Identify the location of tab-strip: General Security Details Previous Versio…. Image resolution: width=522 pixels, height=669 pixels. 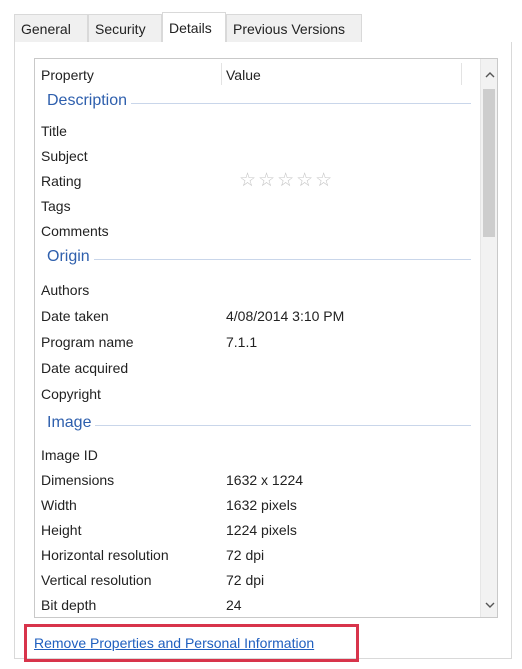
(188, 27).